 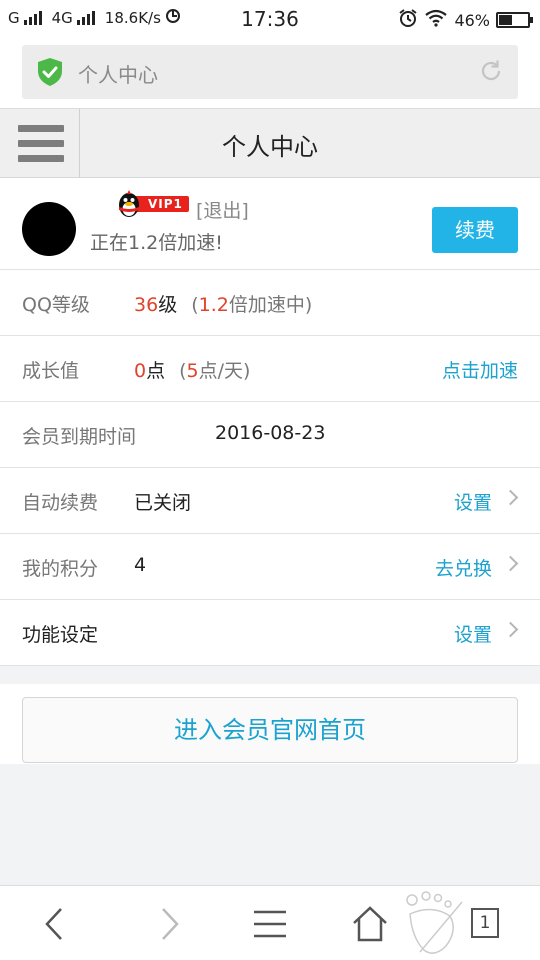 What do you see at coordinates (140, 565) in the screenshot?
I see `points-value: 4` at bounding box center [140, 565].